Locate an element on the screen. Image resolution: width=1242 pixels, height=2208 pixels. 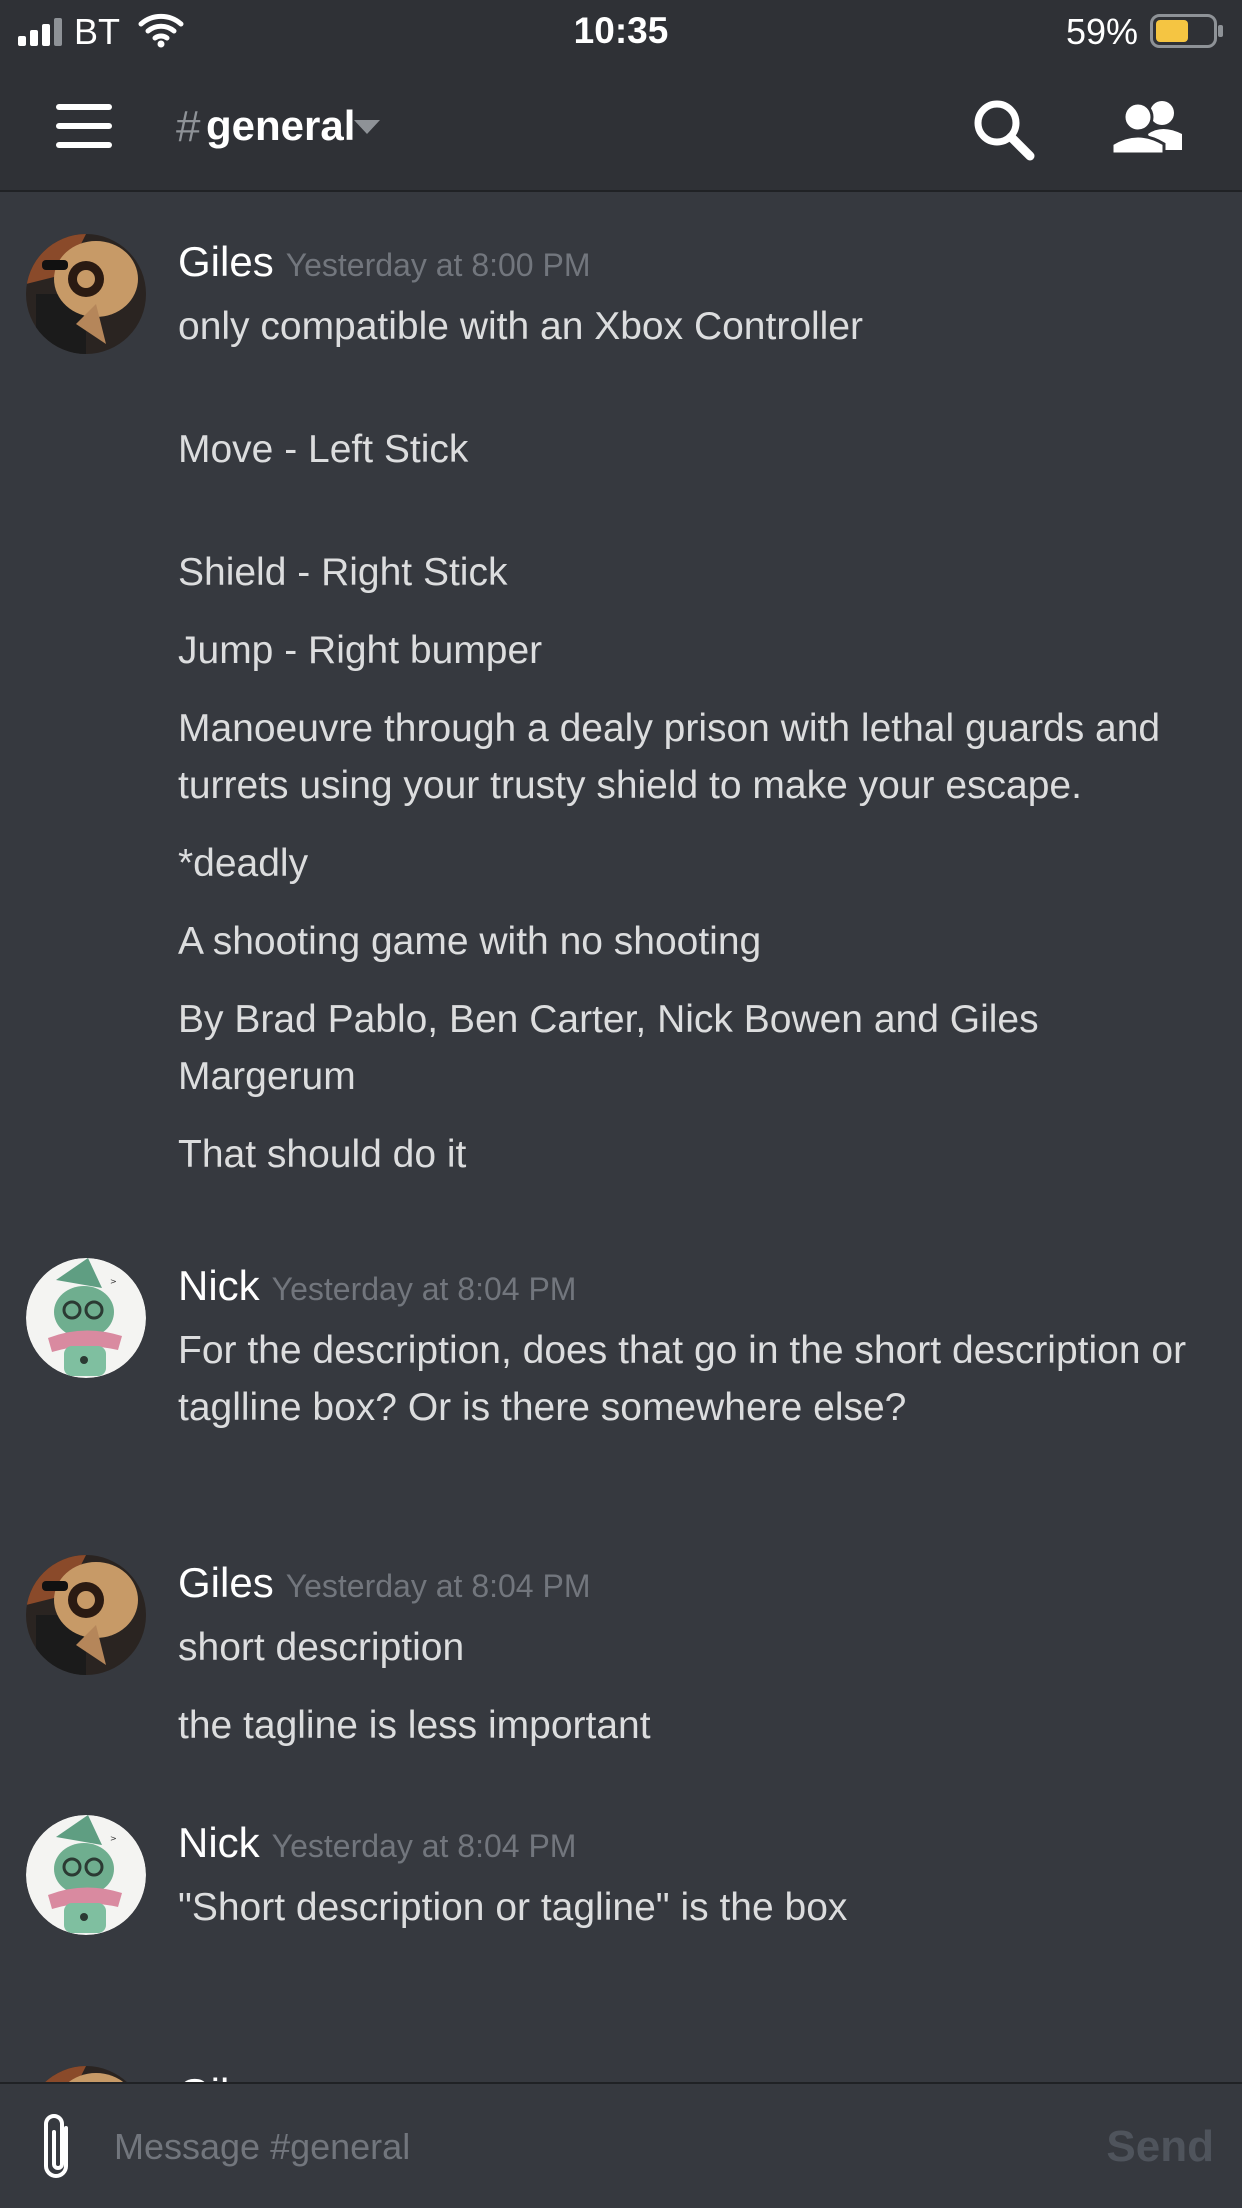
message-composer: Send is located at coordinates (621, 2145).